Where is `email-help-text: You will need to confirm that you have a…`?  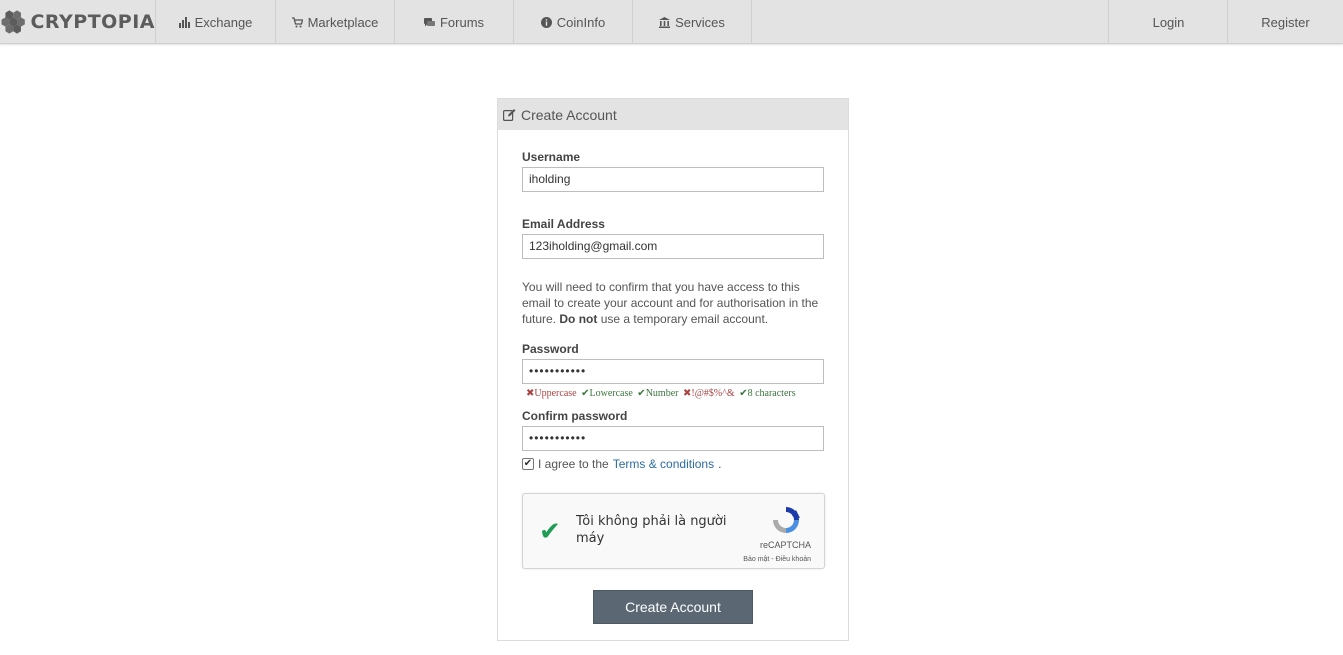 email-help-text: You will need to confirm that you have a… is located at coordinates (672, 303).